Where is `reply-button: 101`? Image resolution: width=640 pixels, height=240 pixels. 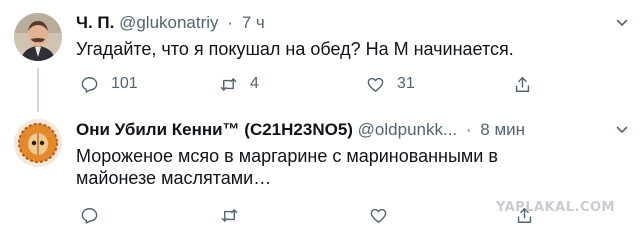
reply-button: 101 is located at coordinates (109, 84).